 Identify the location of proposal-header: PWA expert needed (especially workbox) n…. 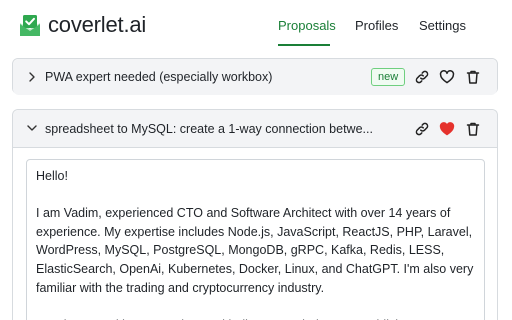
(255, 77).